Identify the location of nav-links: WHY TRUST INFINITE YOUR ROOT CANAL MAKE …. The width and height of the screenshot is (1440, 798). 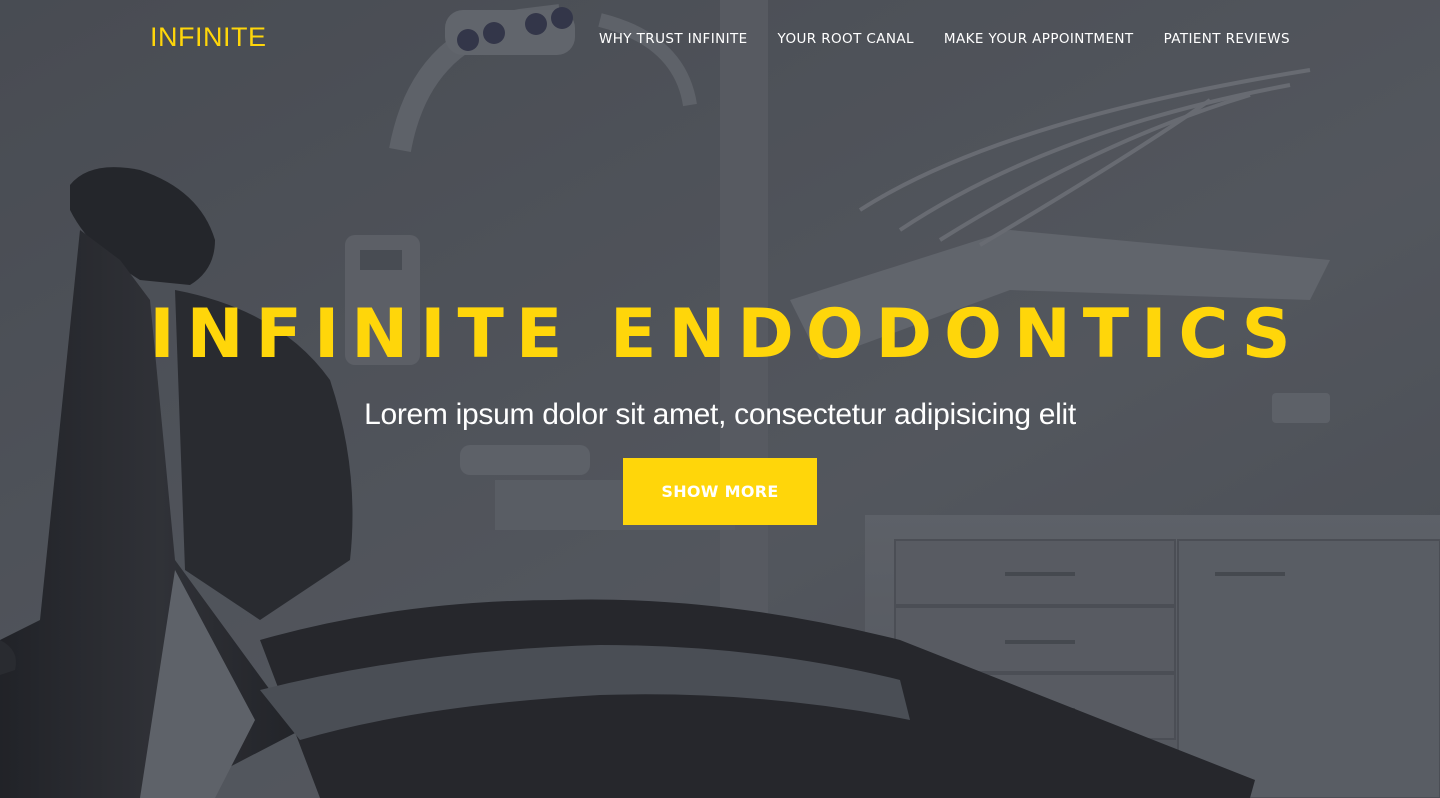
(944, 39).